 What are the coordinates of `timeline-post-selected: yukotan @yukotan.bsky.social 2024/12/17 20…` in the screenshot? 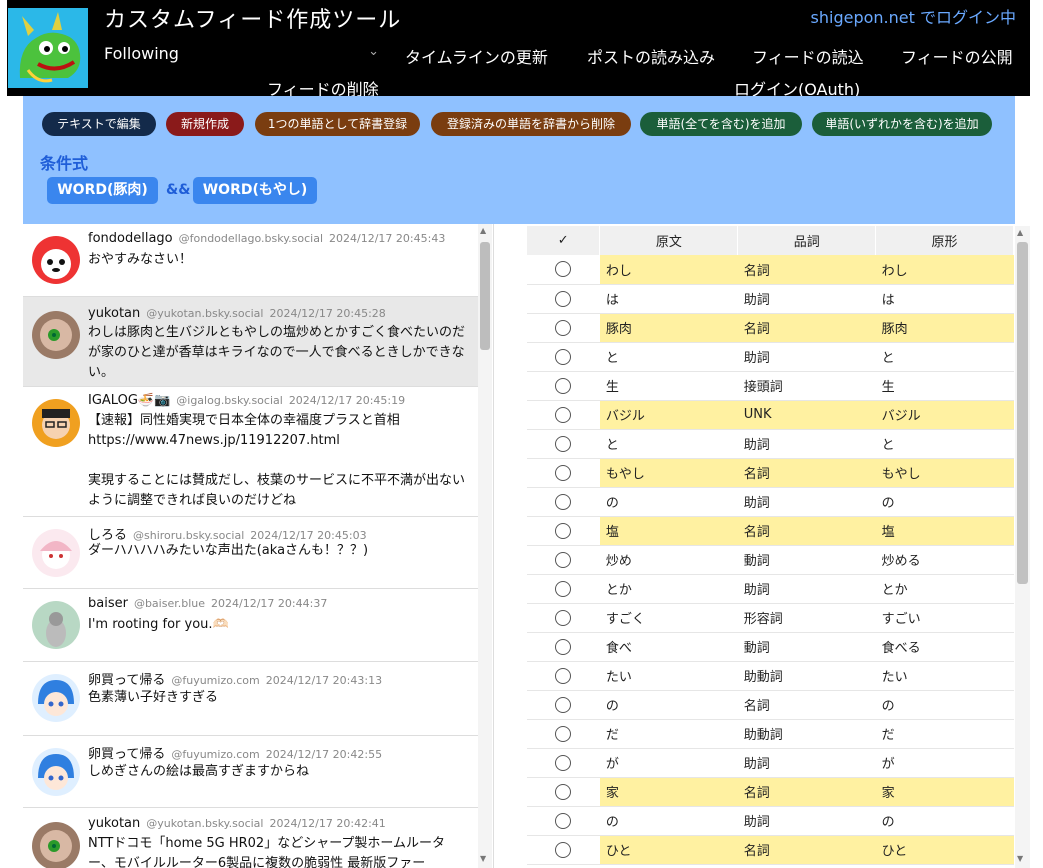 It's located at (250, 342).